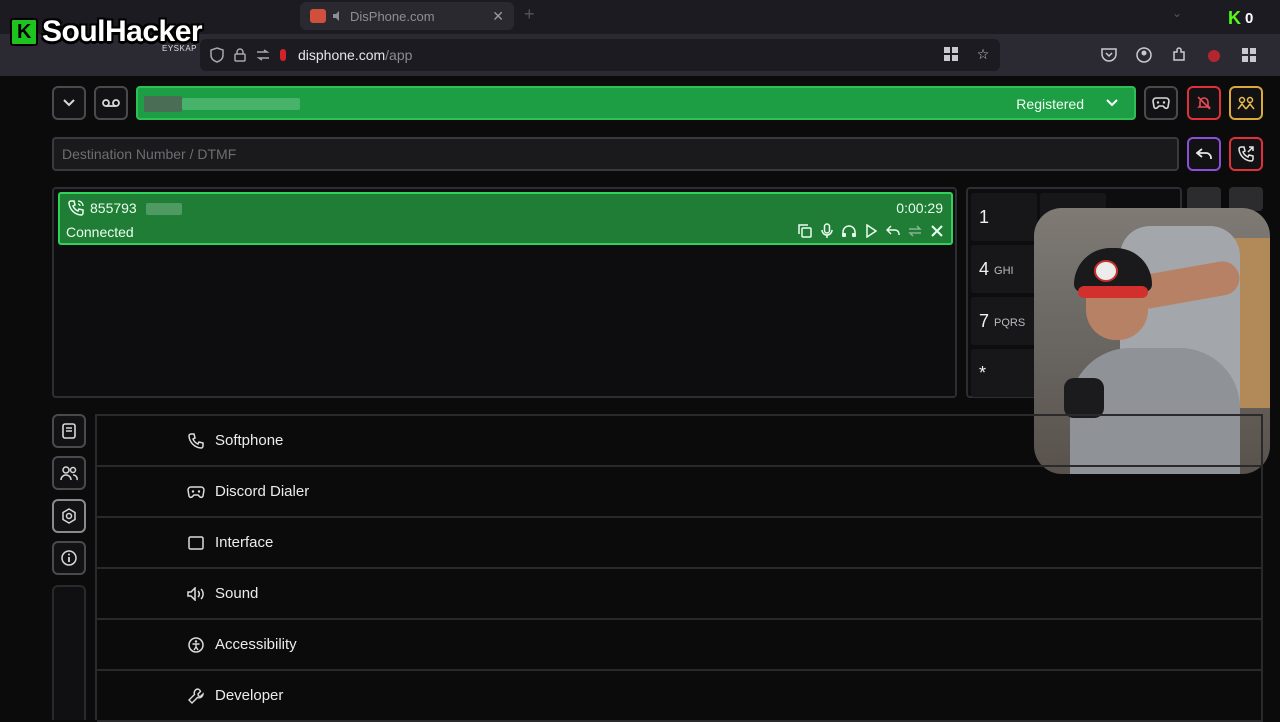  I want to click on phone-outgoing-icon, so click(1246, 154).